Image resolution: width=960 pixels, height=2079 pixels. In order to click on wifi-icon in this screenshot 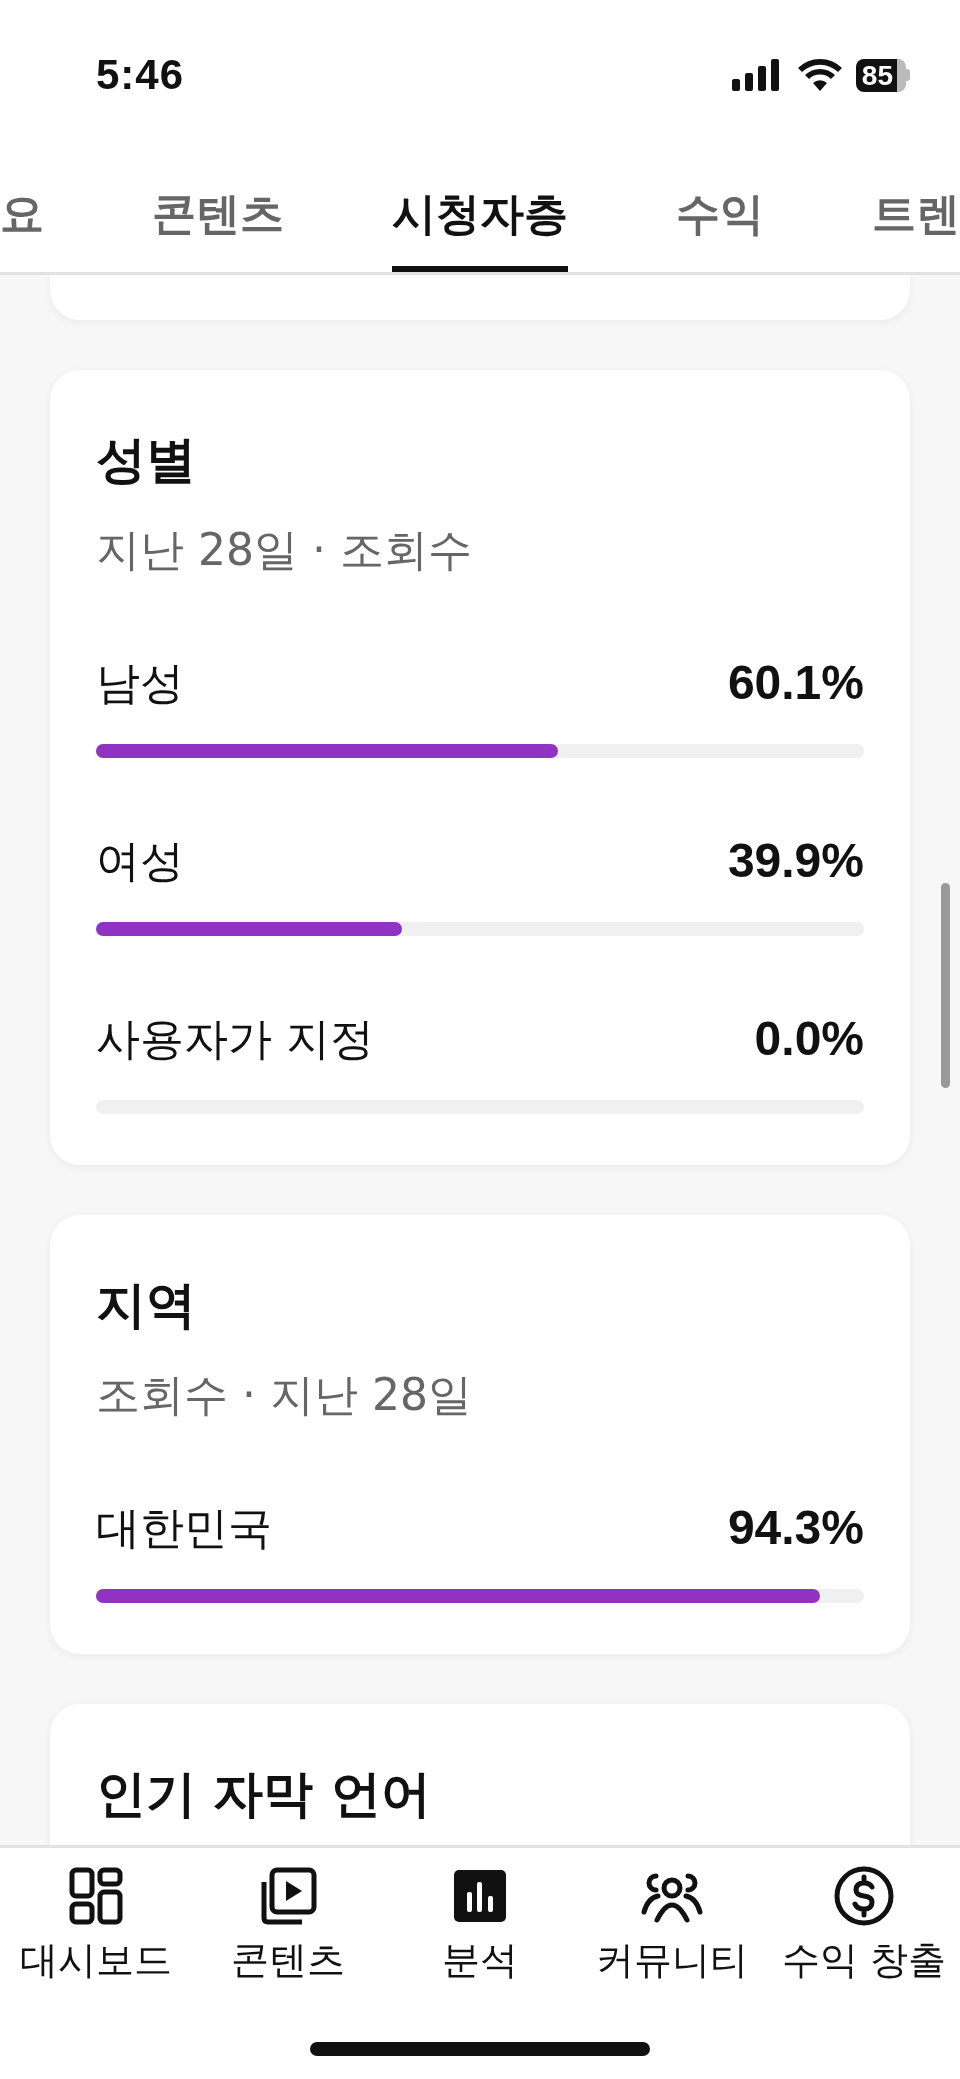, I will do `click(819, 75)`.